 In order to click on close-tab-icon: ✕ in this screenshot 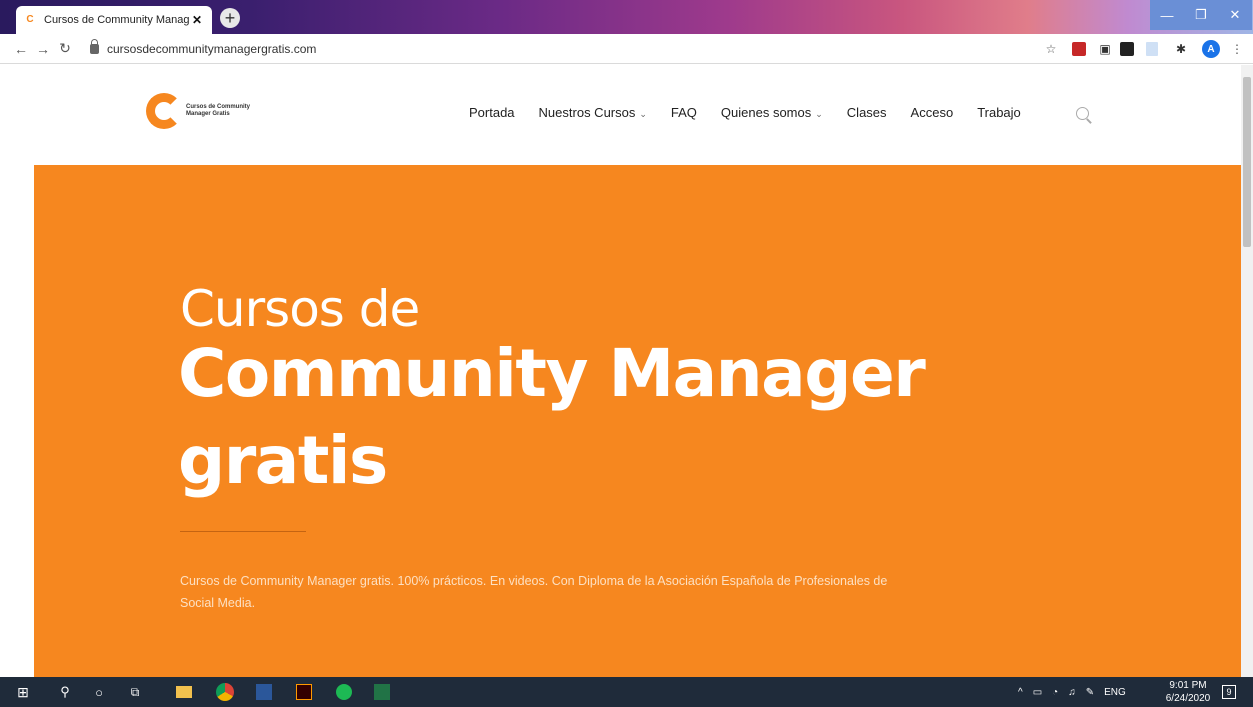, I will do `click(197, 20)`.